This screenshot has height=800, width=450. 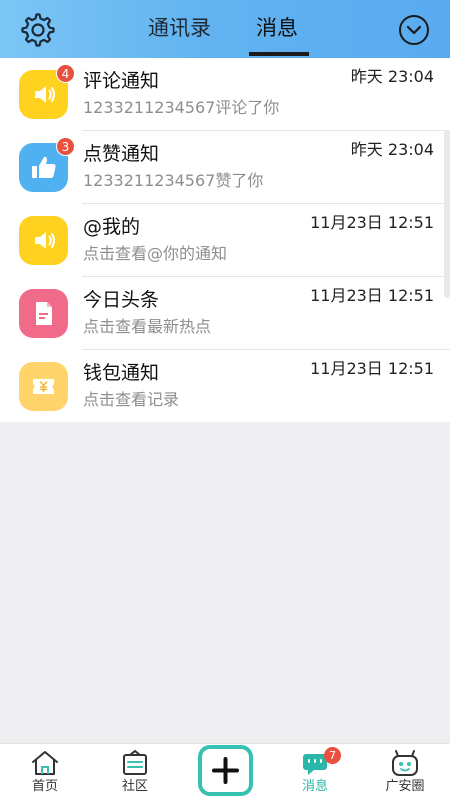 I want to click on notification-subtitle: 点击查看最新热点, so click(x=147, y=326).